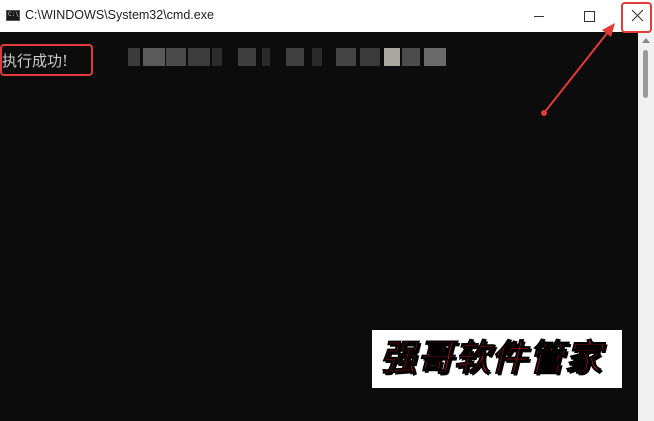  I want to click on watermark-banner: 强哥软件管家, so click(497, 359).